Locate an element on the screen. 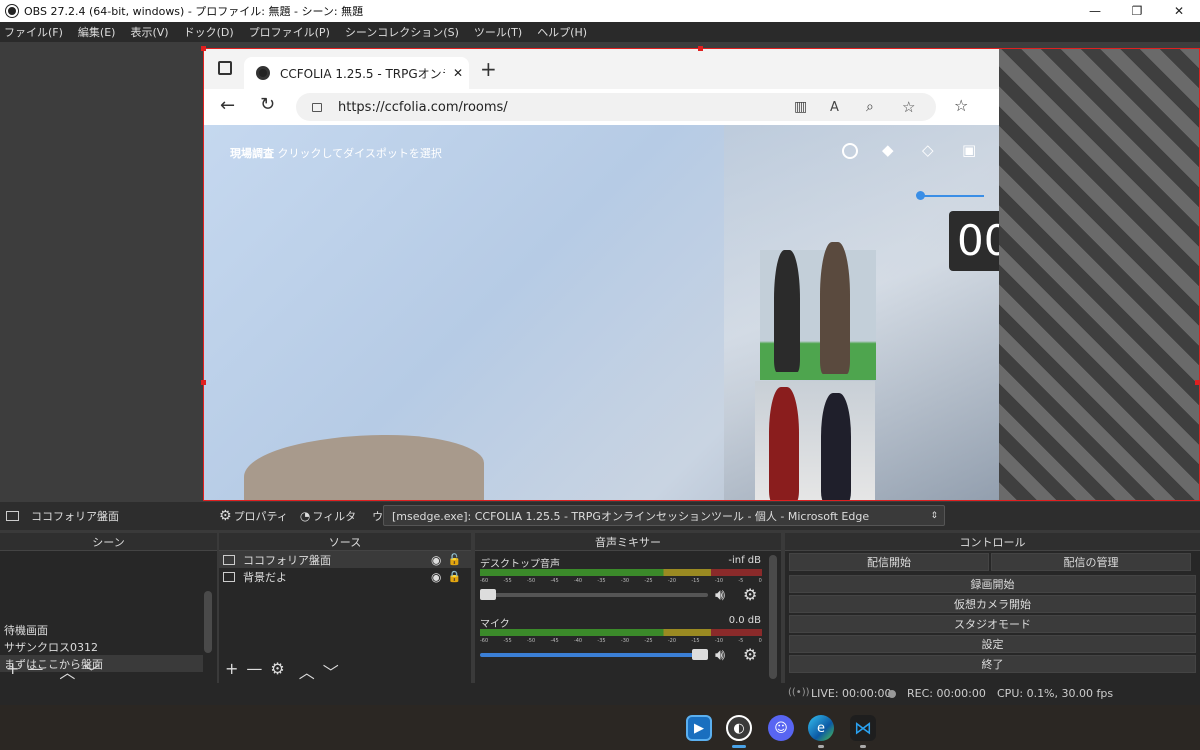 This screenshot has height=750, width=1200. layers-outline-icon: ◇ is located at coordinates (928, 150).